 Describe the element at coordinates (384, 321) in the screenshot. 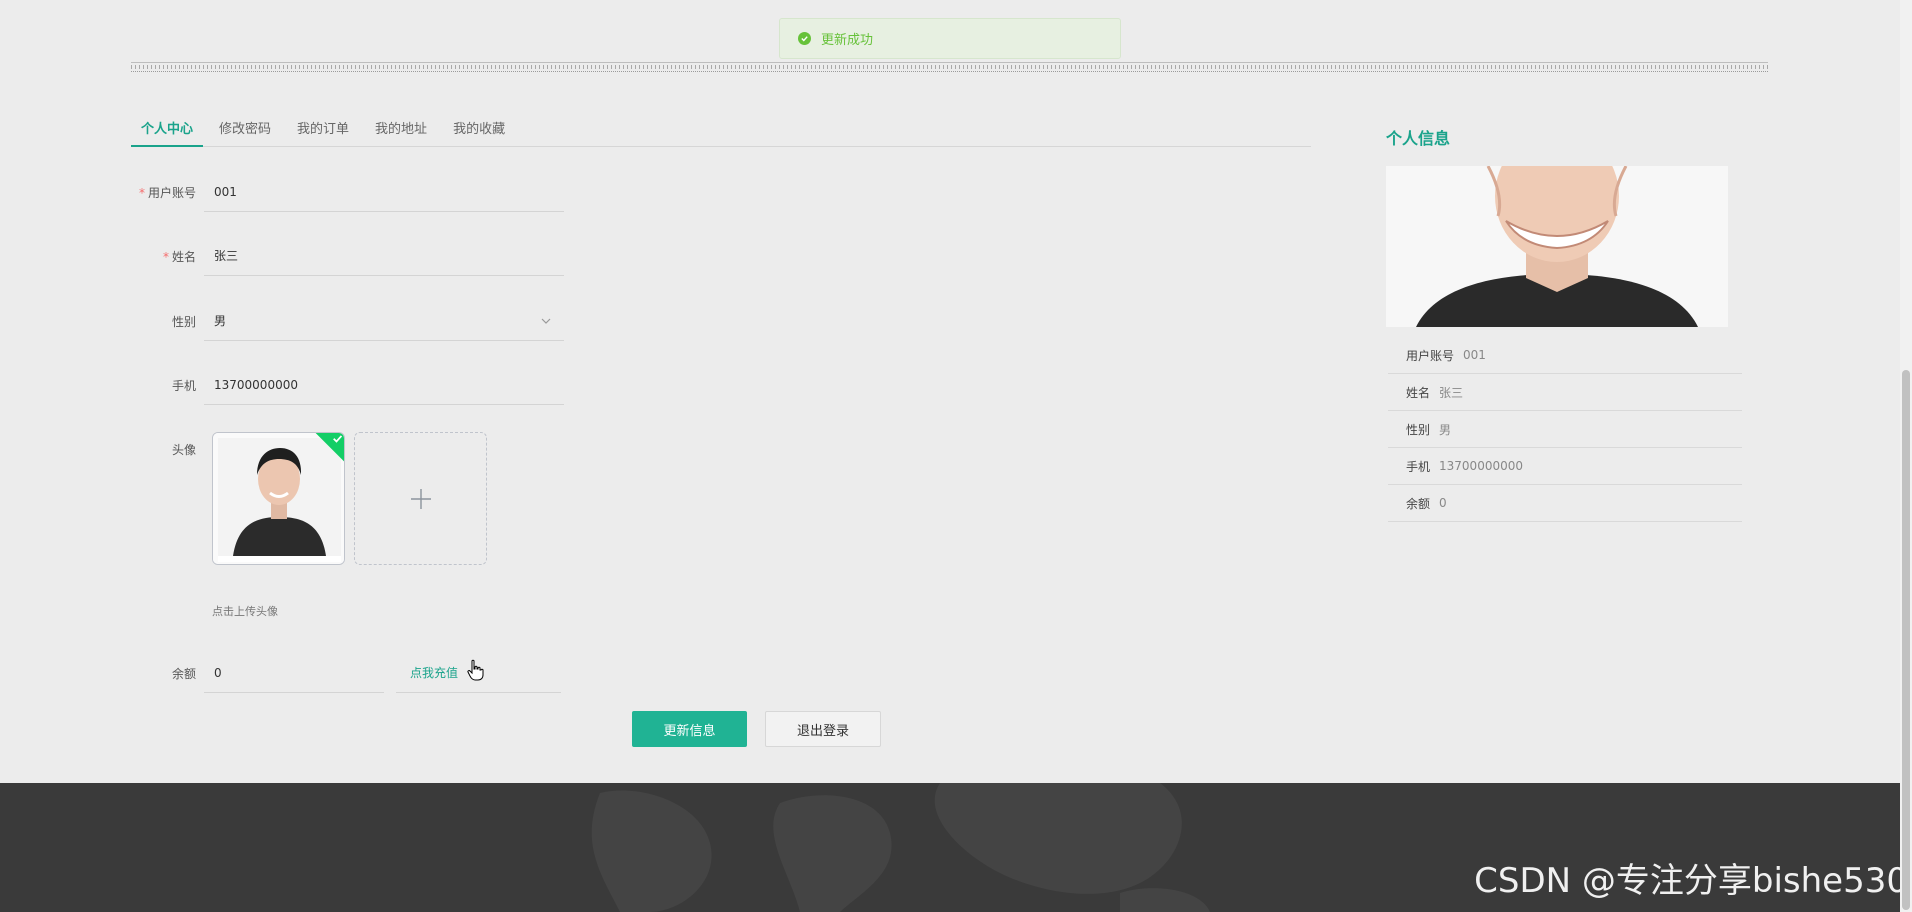

I see `gender-select: 男` at that location.